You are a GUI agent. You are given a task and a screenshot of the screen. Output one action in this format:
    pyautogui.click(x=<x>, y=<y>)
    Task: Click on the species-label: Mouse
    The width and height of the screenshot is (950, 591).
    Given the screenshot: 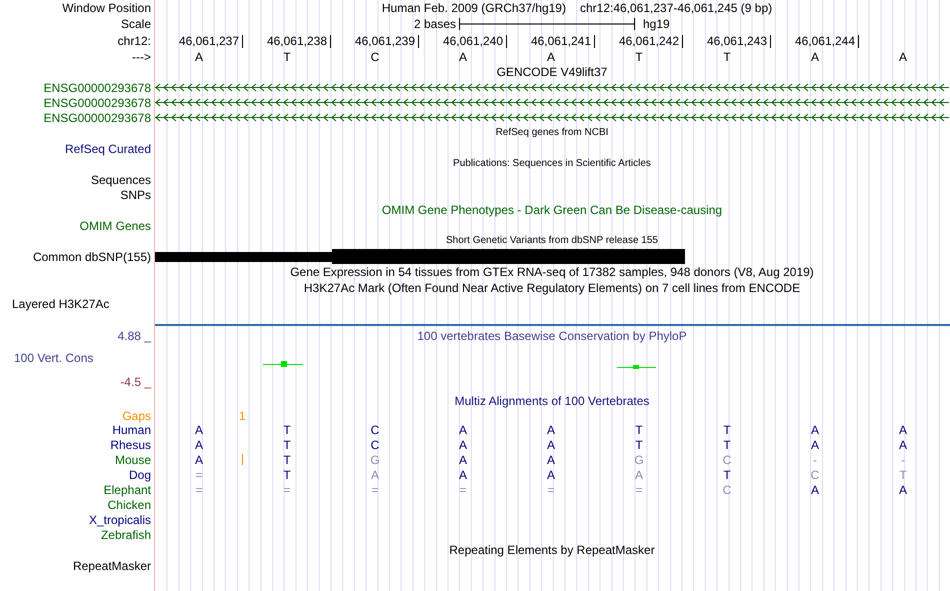 What is the action you would take?
    pyautogui.click(x=132, y=460)
    